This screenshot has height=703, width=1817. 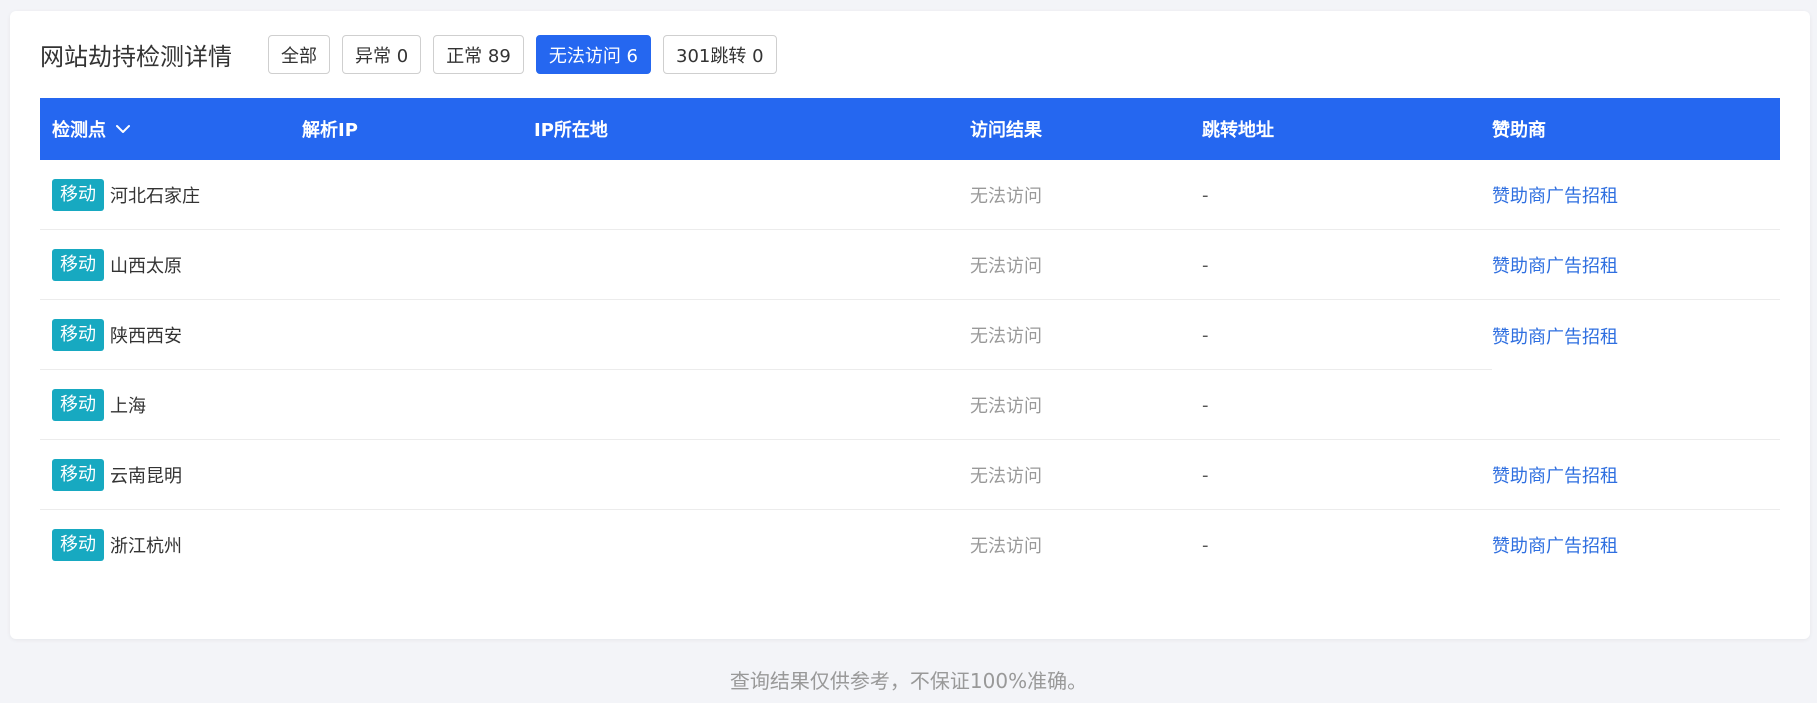 What do you see at coordinates (571, 130) in the screenshot?
I see `column-header-ip-location: IP所在地` at bounding box center [571, 130].